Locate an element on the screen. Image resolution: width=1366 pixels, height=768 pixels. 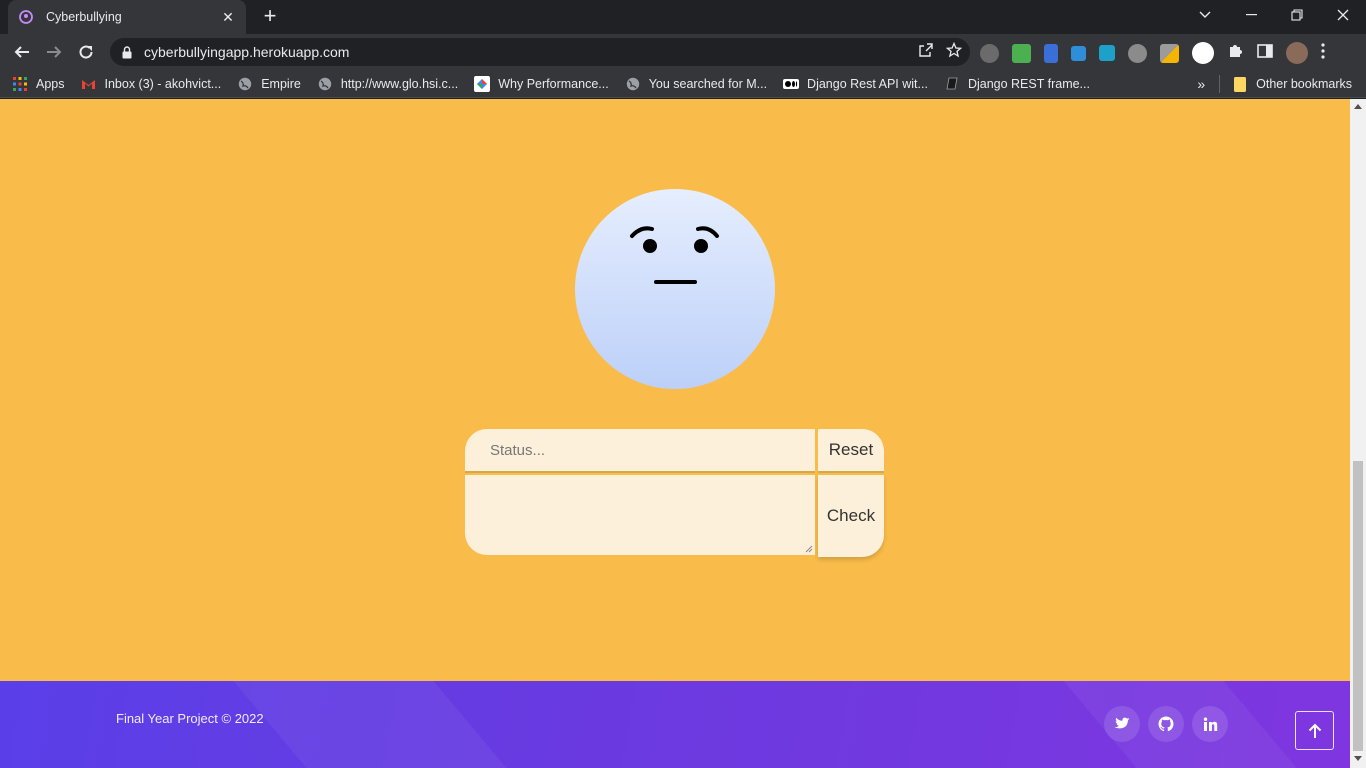
browser-toolbar: cyberbullyingapp.herokuapp.com is located at coordinates (683, 52).